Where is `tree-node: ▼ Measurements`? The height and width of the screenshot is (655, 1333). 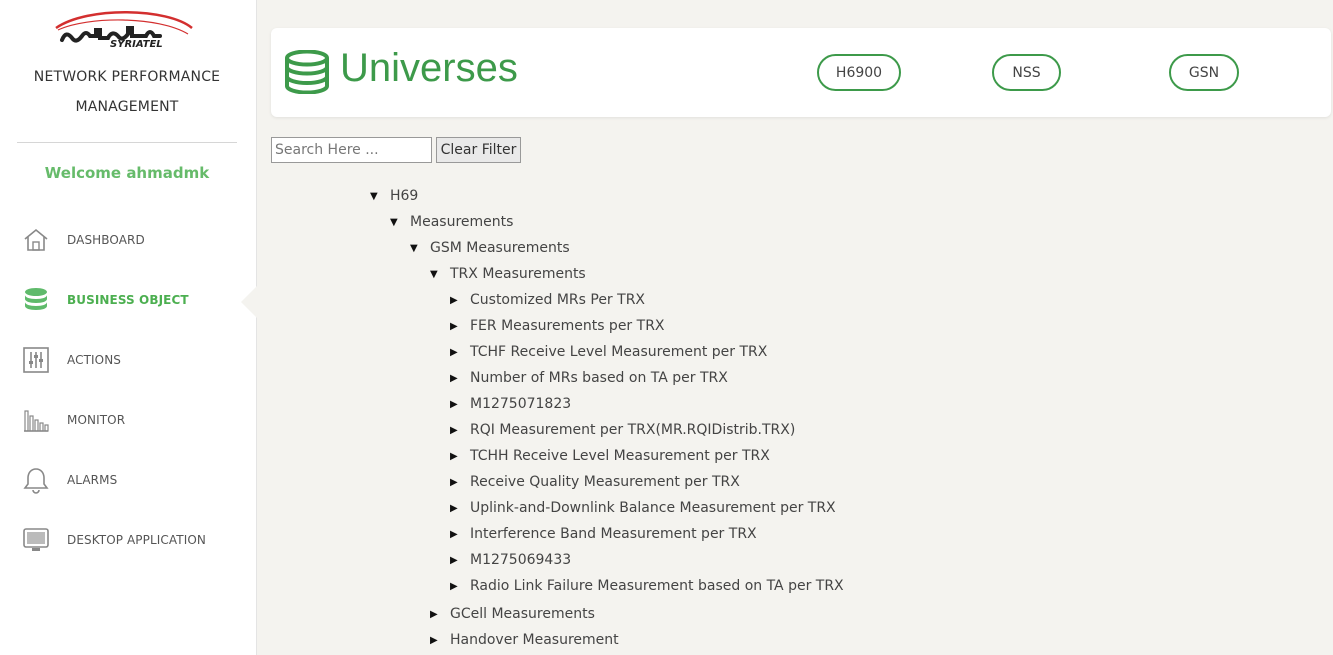
tree-node: ▼ Measurements is located at coordinates (451, 222).